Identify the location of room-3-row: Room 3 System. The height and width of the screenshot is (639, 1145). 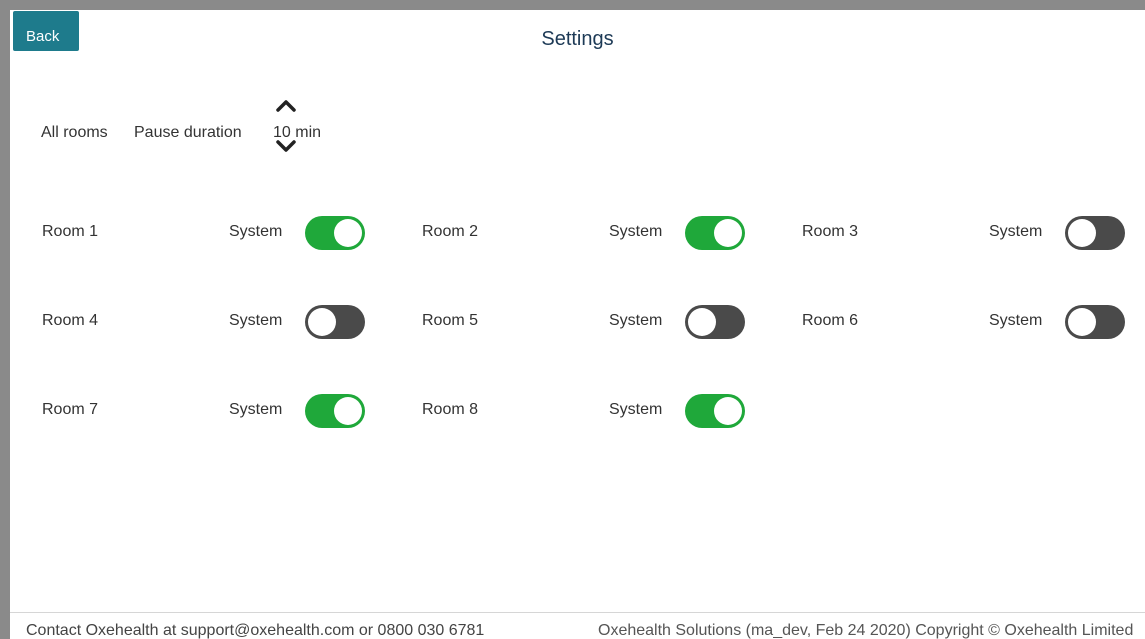
(967, 233).